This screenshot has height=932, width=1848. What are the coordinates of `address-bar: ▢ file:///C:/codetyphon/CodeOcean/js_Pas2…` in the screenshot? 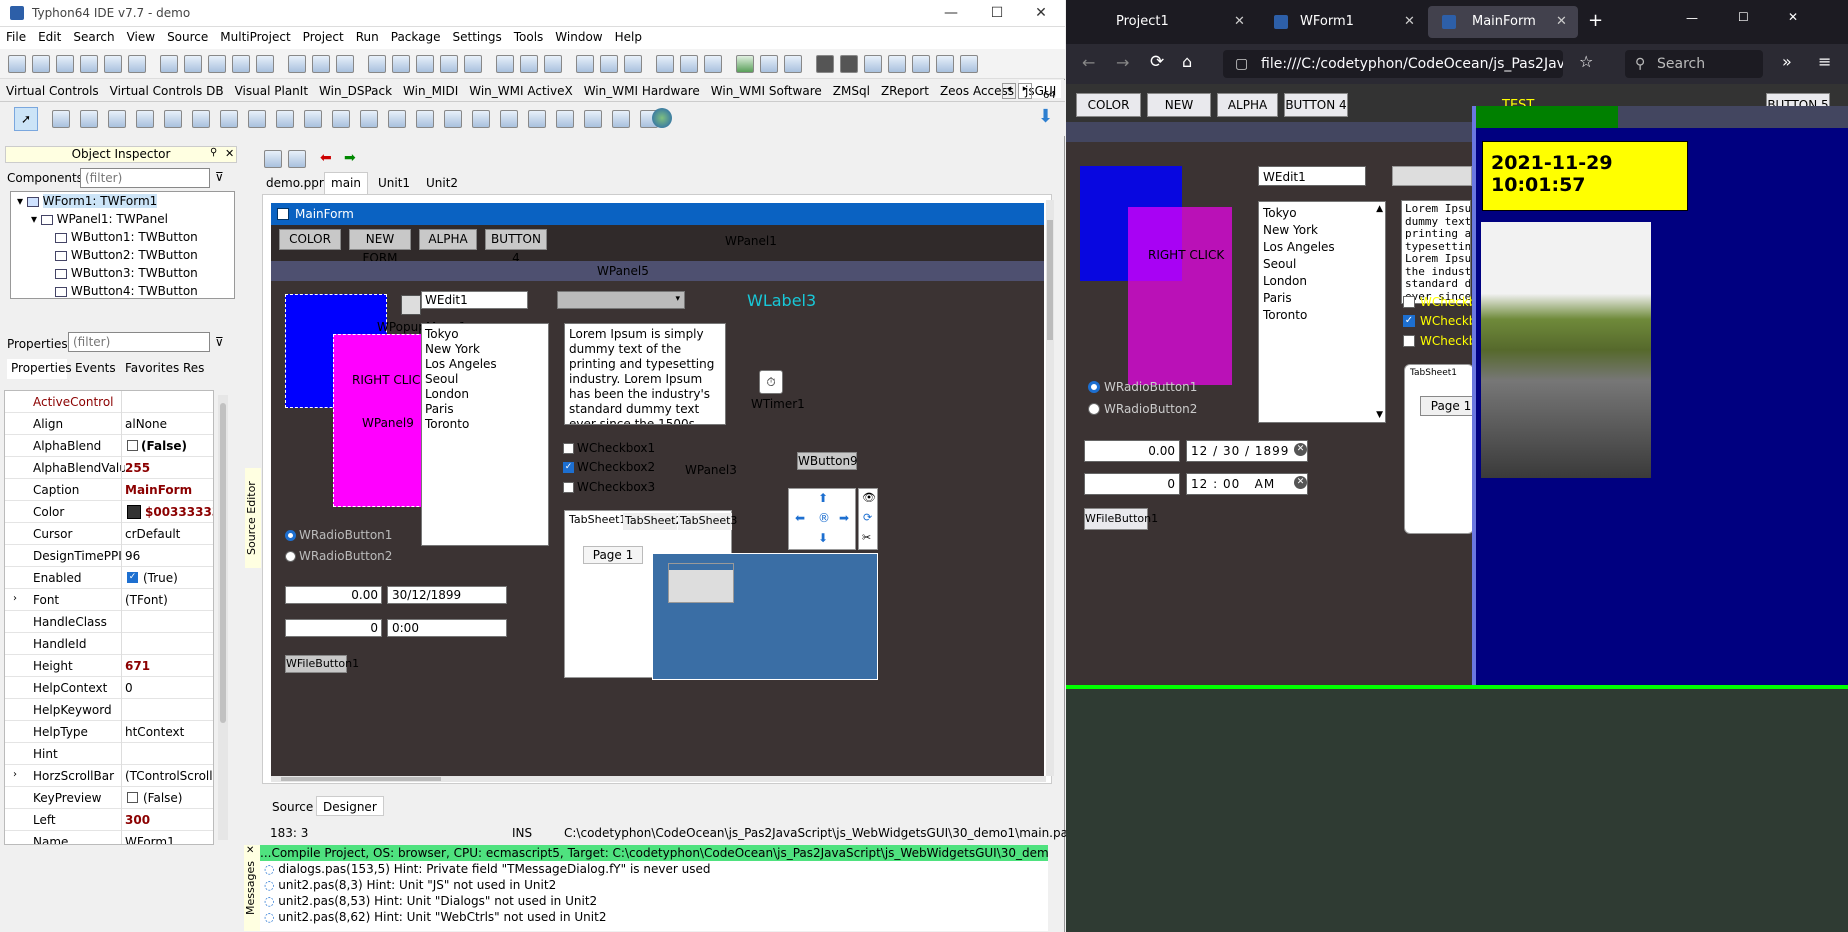 It's located at (1393, 64).